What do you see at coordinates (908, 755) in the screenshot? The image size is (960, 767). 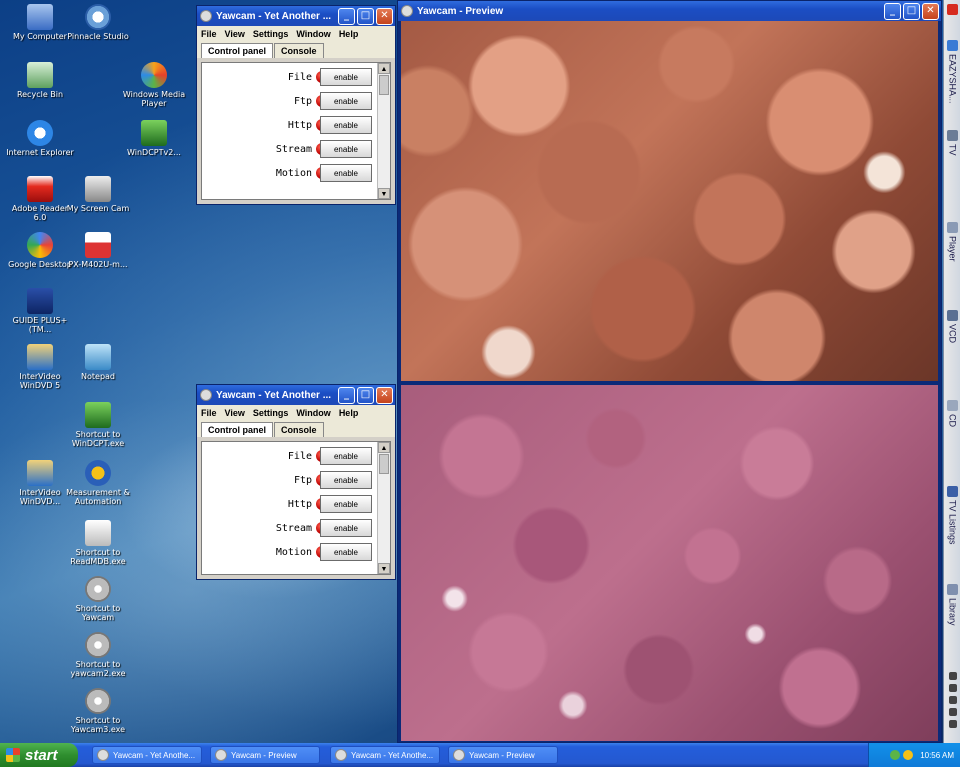 I see `volume-tray-icon` at bounding box center [908, 755].